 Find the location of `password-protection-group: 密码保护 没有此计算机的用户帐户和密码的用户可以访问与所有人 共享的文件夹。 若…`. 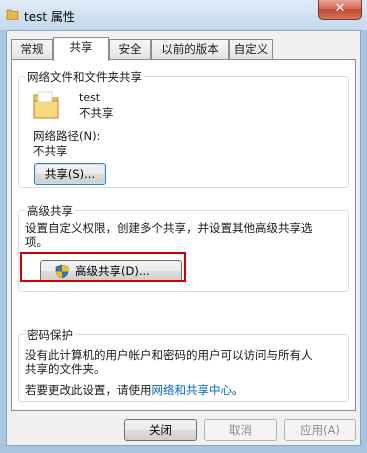

password-protection-group: 密码保护 没有此计算机的用户帐户和密码的用户可以访问与所有人 共享的文件夹。 若… is located at coordinates (183, 364).